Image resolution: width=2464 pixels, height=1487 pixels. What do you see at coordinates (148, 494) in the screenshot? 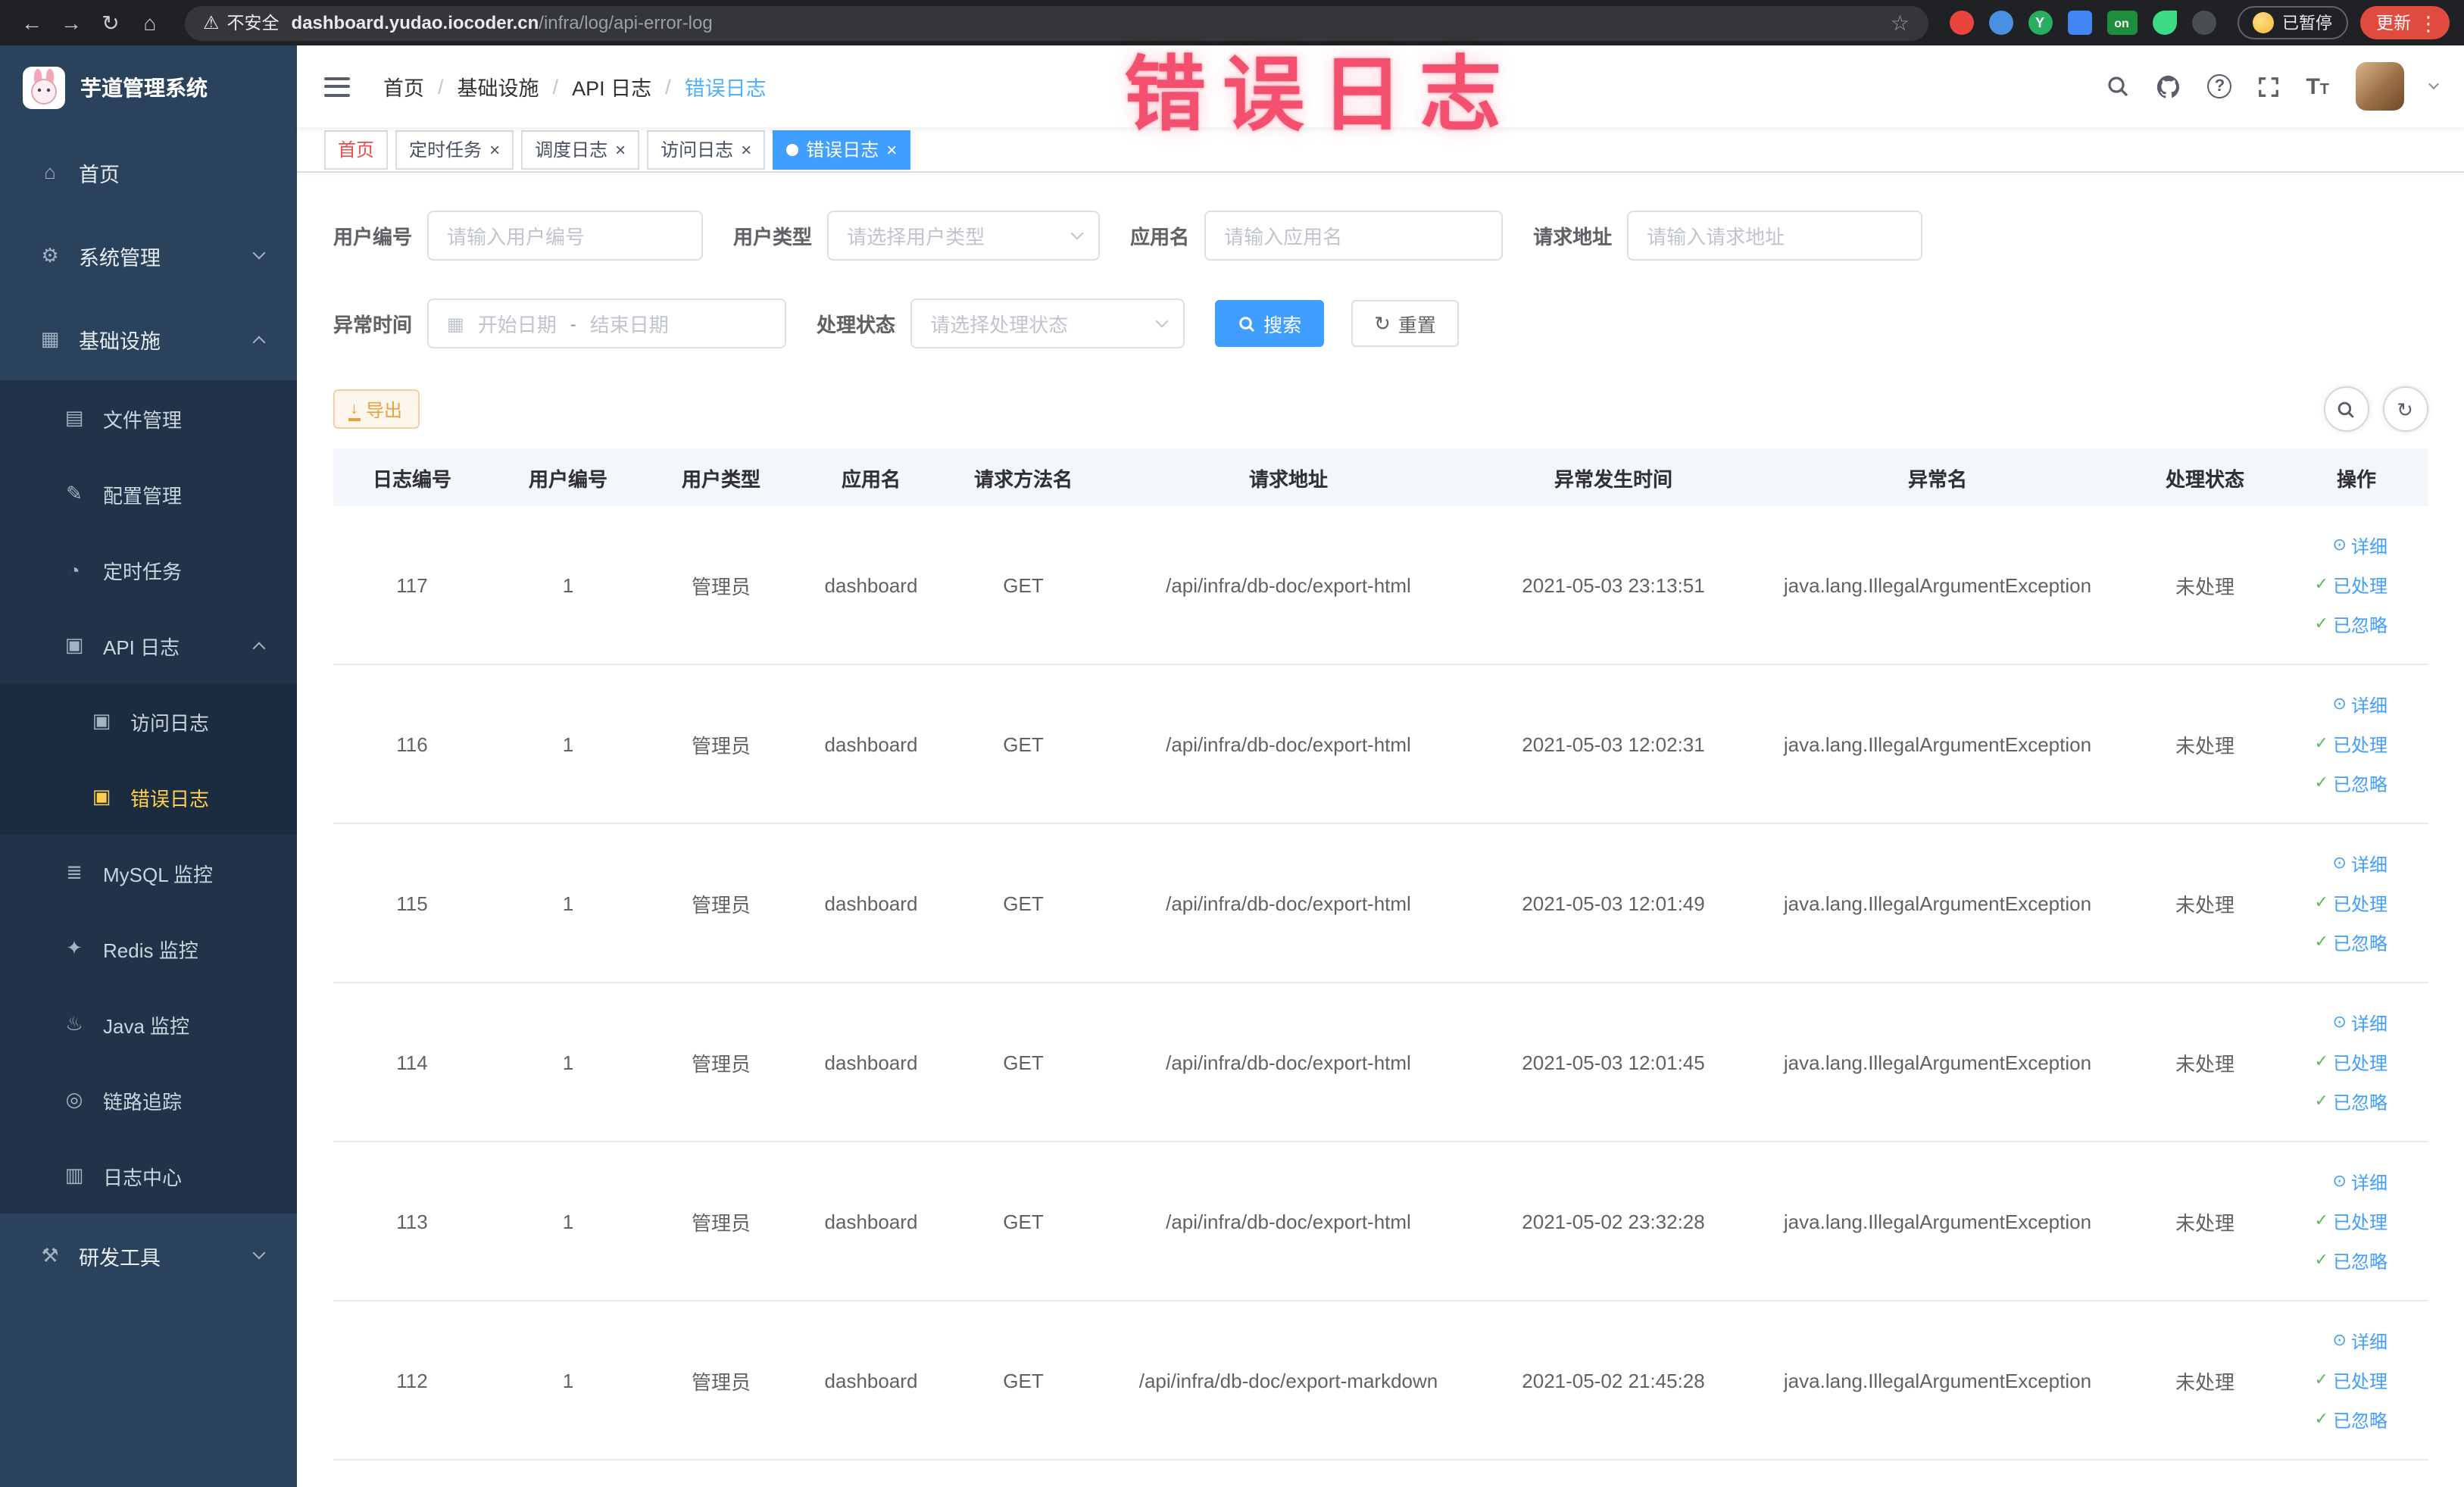
I see `sidebar-item-config-management: ✎ 配置管理` at bounding box center [148, 494].